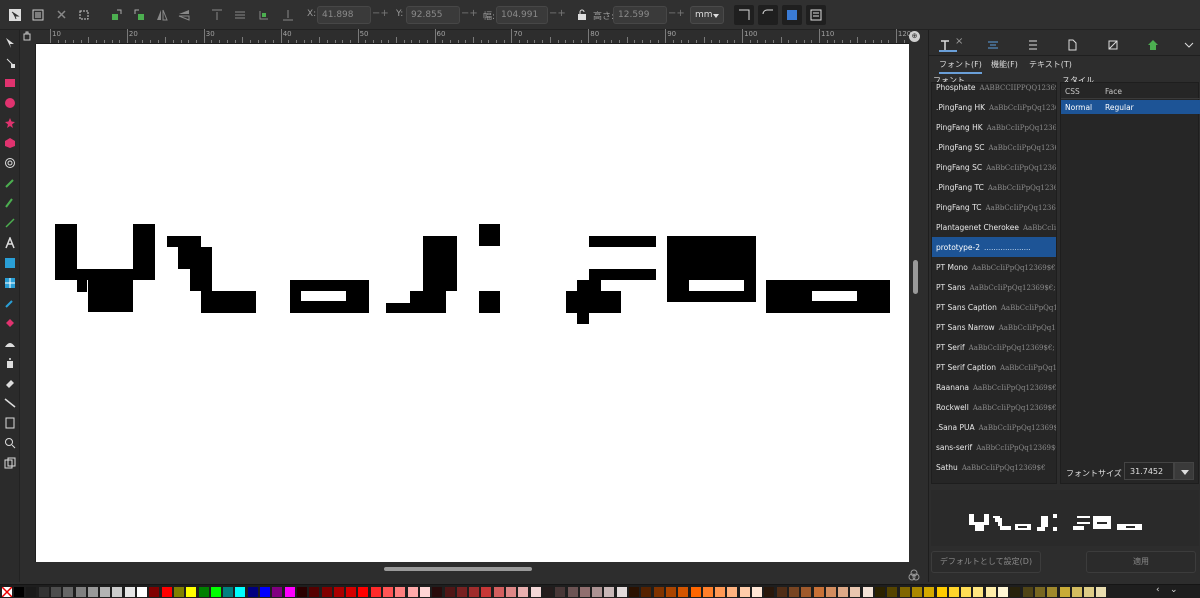  Describe the element at coordinates (994, 407) in the screenshot. I see `font-list-item: Rockwell AaBbCcIiPpQq12369$€` at that location.